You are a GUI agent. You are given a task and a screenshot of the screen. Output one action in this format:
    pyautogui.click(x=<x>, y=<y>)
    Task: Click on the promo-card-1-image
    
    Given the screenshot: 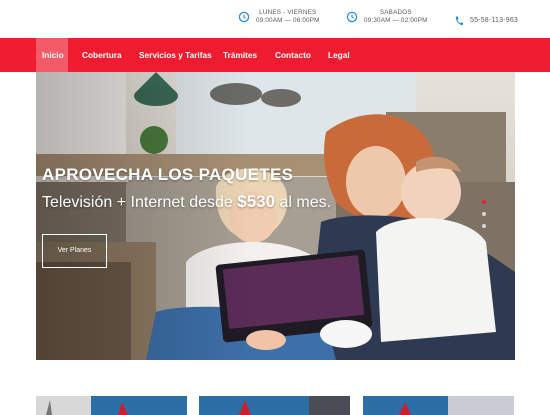 What is the action you would take?
    pyautogui.click(x=82, y=405)
    